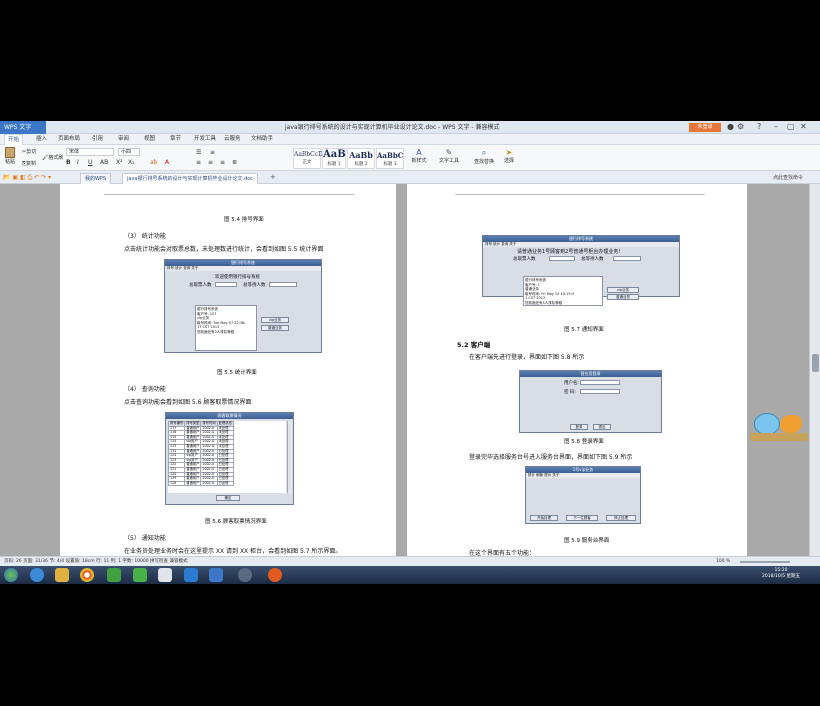 The image size is (820, 706). What do you see at coordinates (149, 139) in the screenshot?
I see `menu-view: 视图` at bounding box center [149, 139].